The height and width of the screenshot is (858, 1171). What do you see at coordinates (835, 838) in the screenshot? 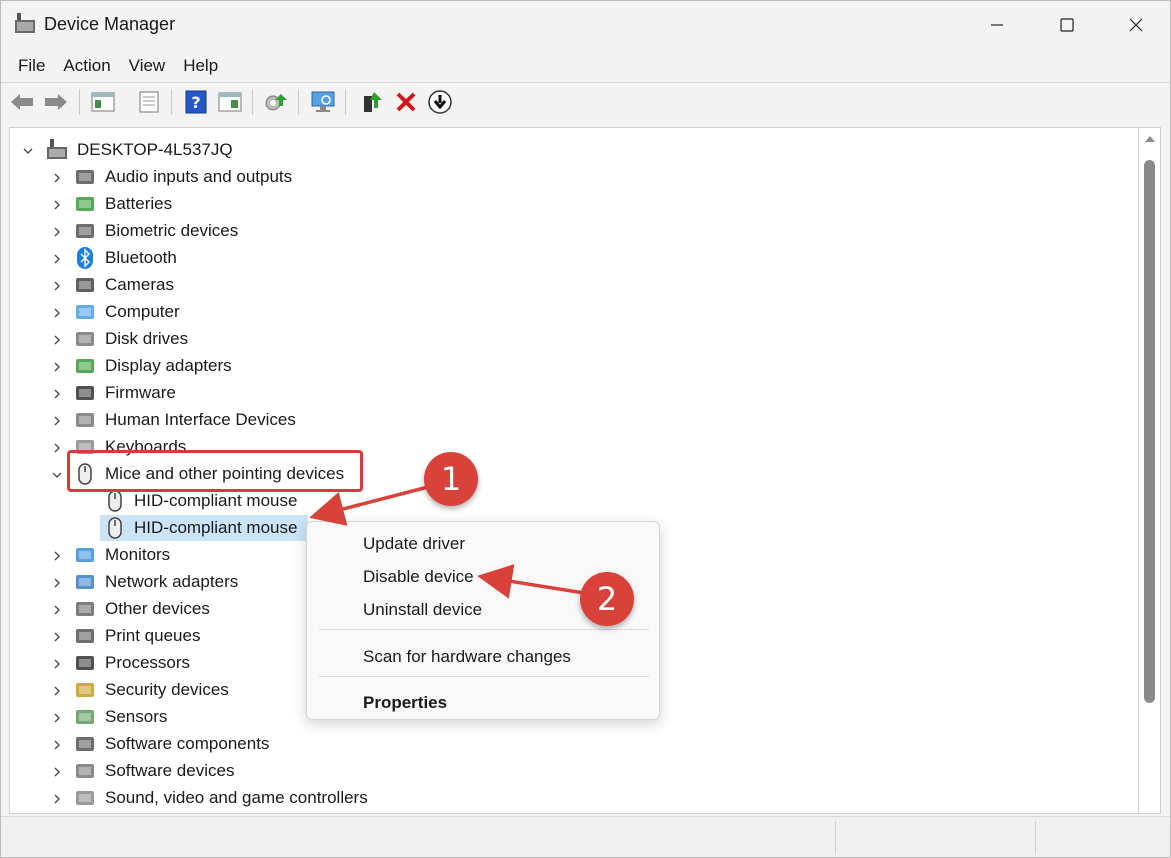
I see `status-divider` at bounding box center [835, 838].